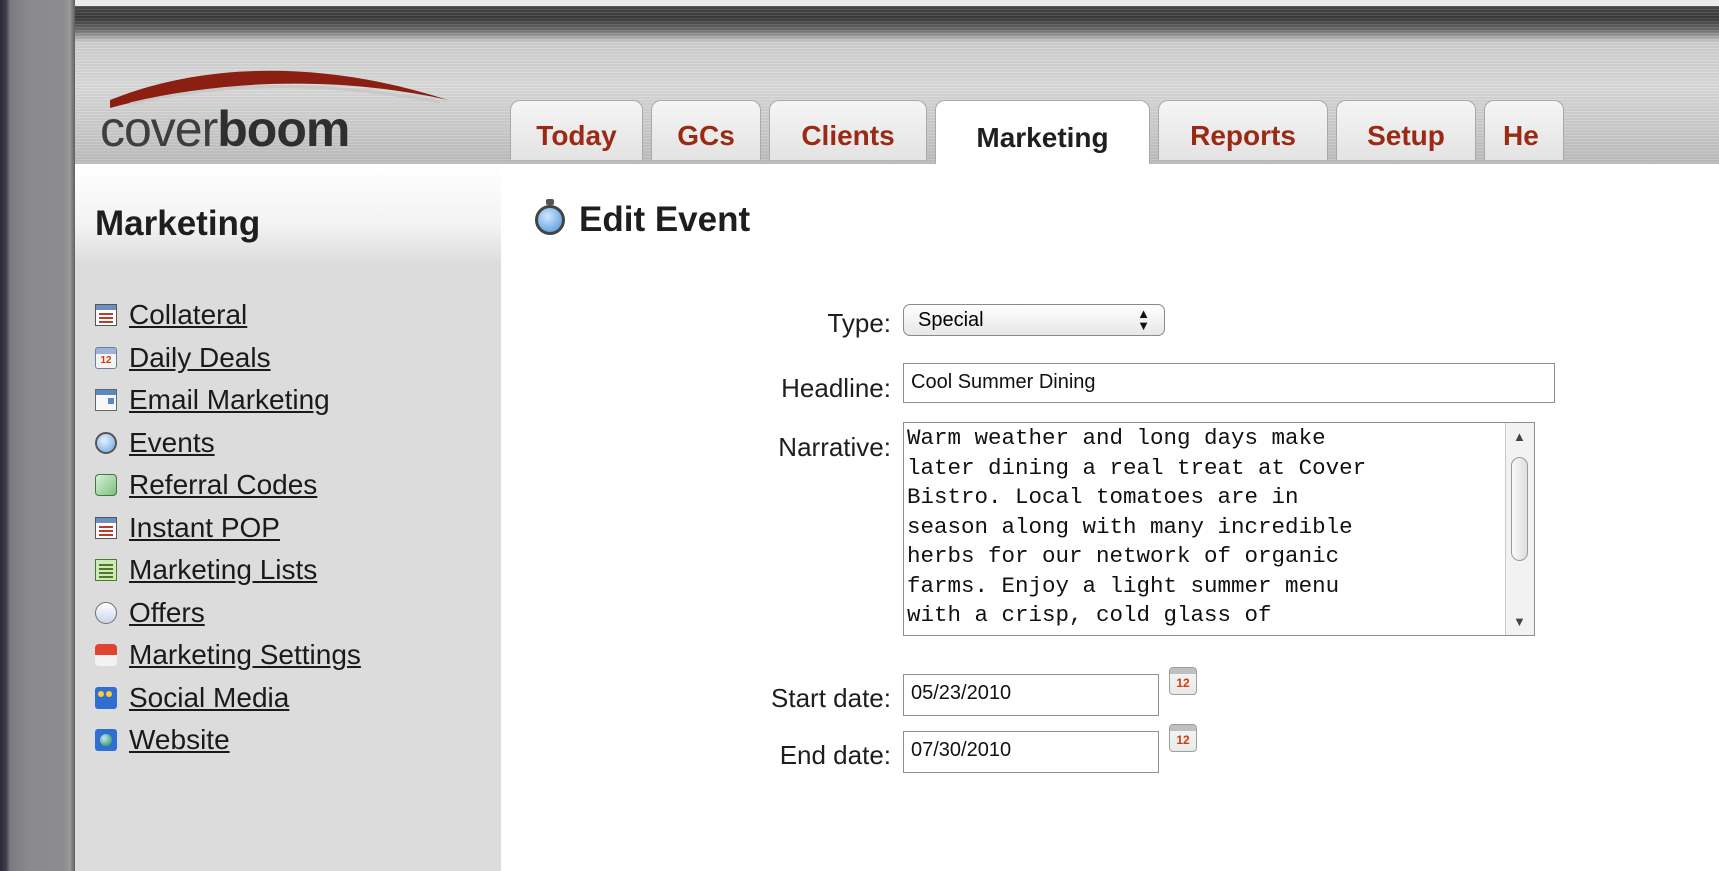 This screenshot has width=1719, height=871. I want to click on scroll-down-icon: ▼, so click(1519, 621).